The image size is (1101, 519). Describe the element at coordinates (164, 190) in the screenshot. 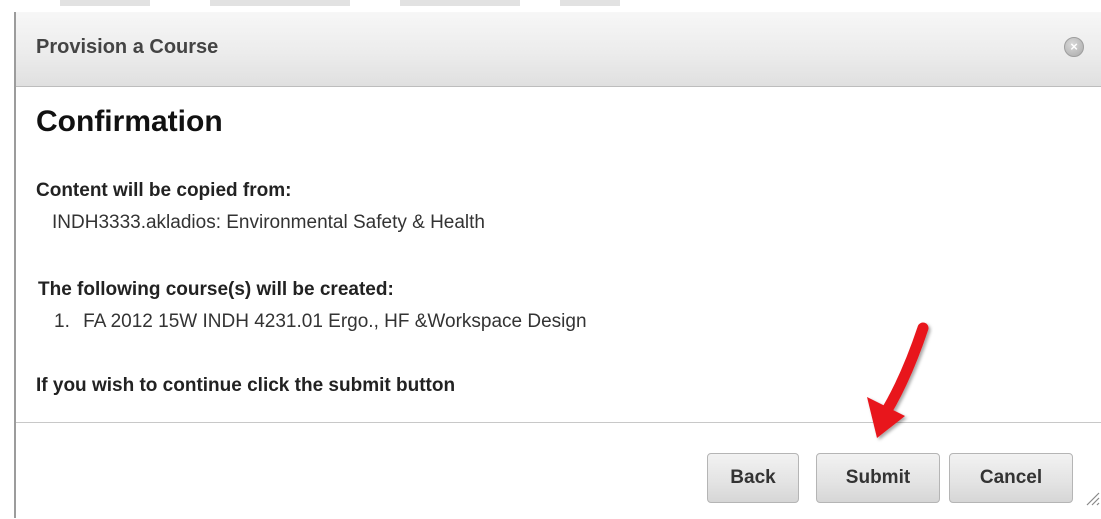

I see `copied-from-label: Content will be copied from:` at that location.